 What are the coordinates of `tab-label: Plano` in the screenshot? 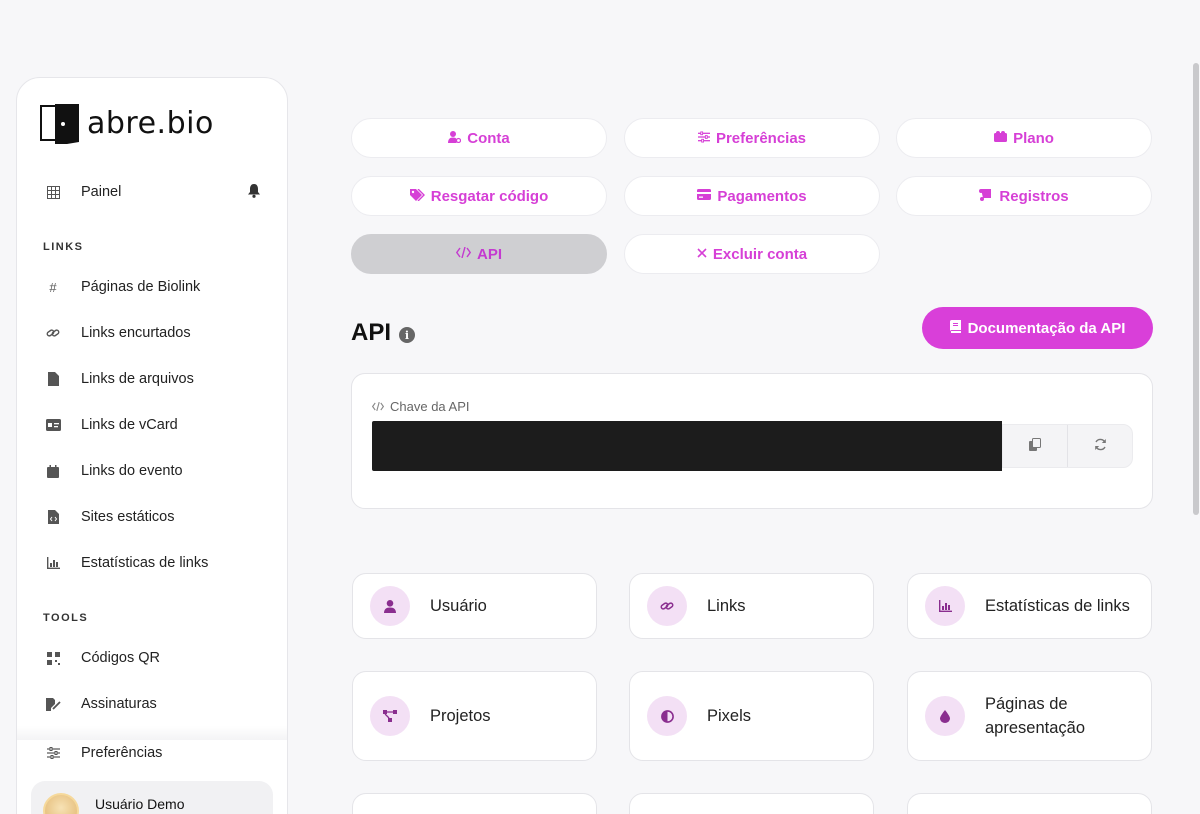 It's located at (1033, 138).